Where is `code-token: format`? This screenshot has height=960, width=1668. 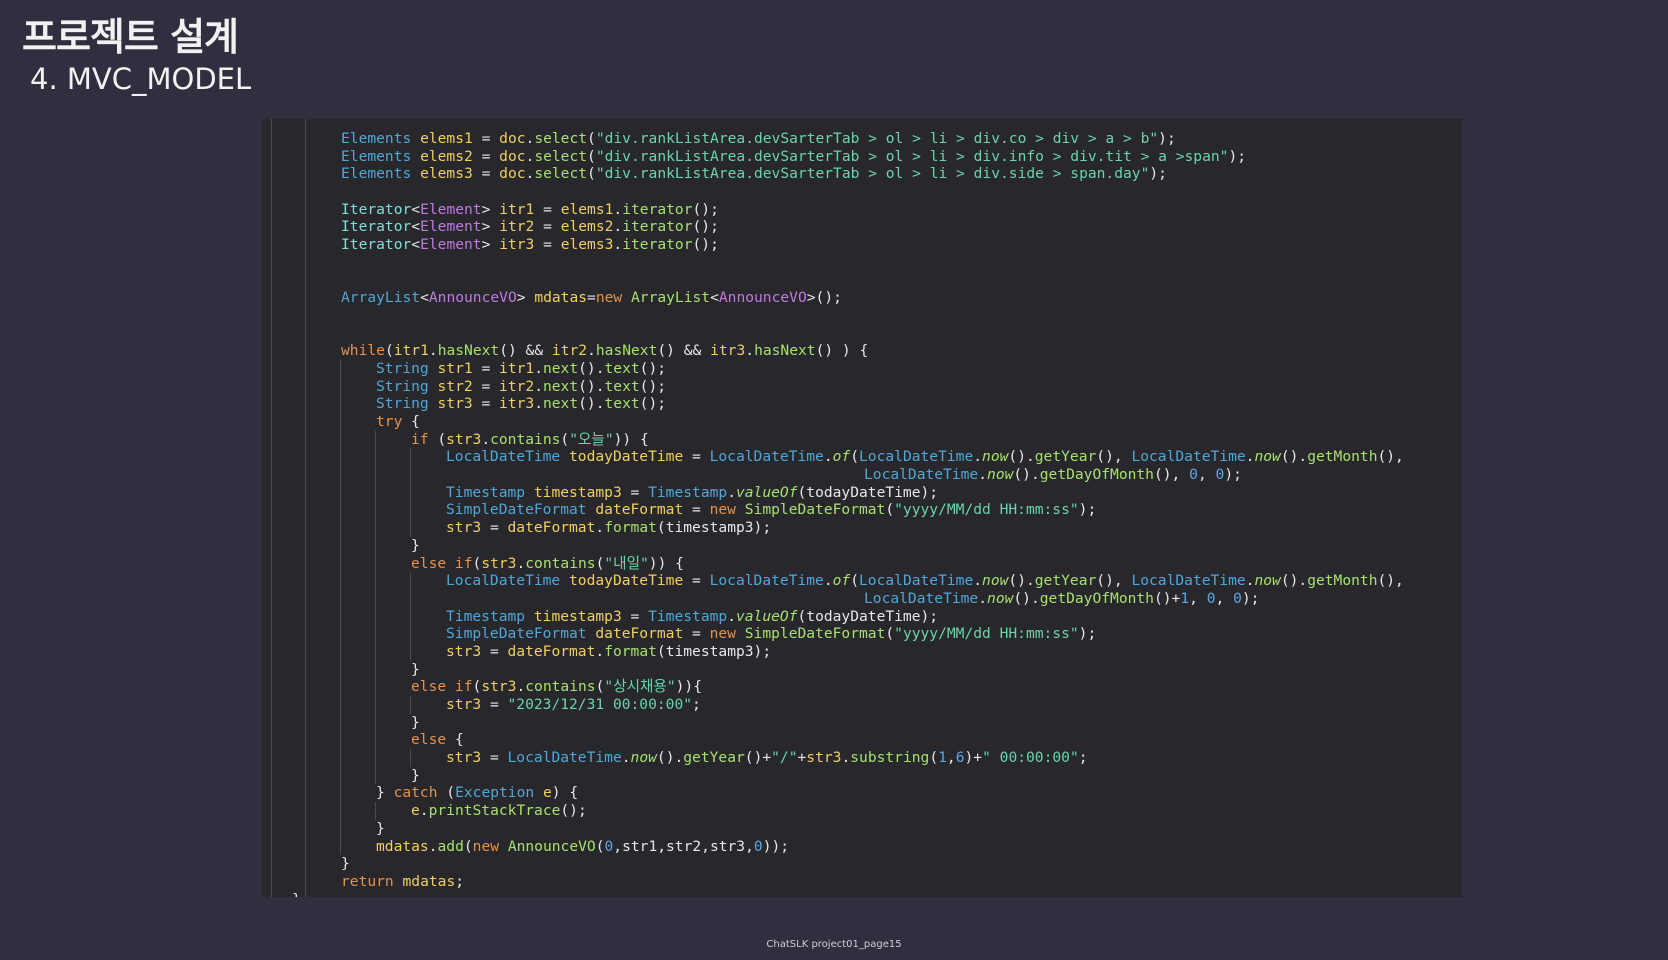
code-token: format is located at coordinates (630, 528).